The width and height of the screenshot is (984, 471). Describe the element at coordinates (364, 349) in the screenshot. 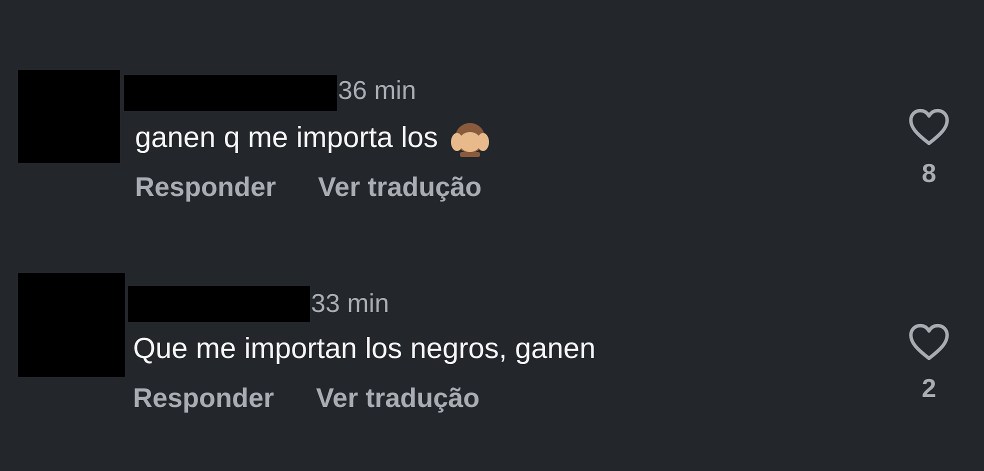

I see `comment-text: Que me importan los negros, ganen` at that location.